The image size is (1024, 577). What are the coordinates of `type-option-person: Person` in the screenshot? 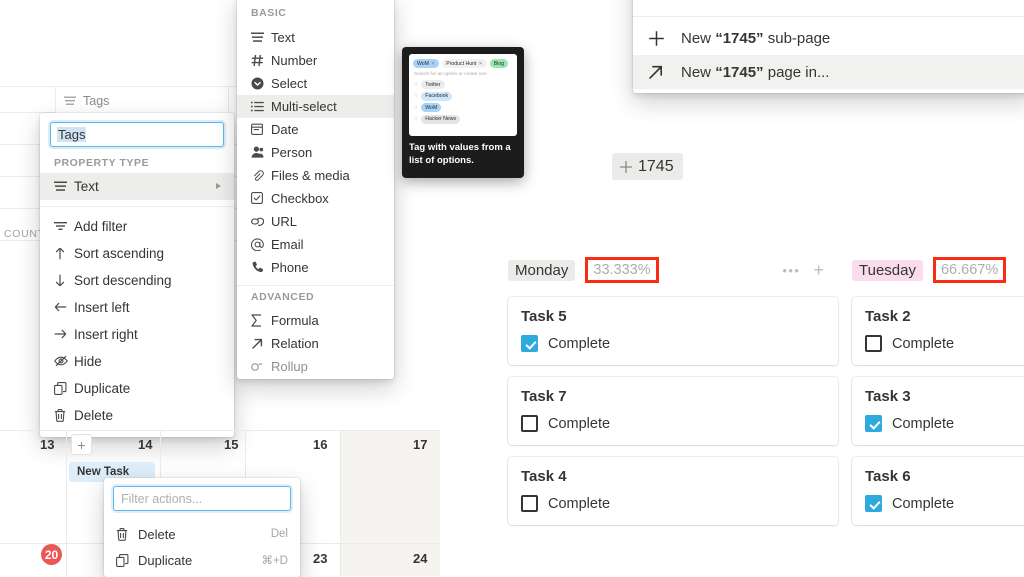 It's located at (315, 152).